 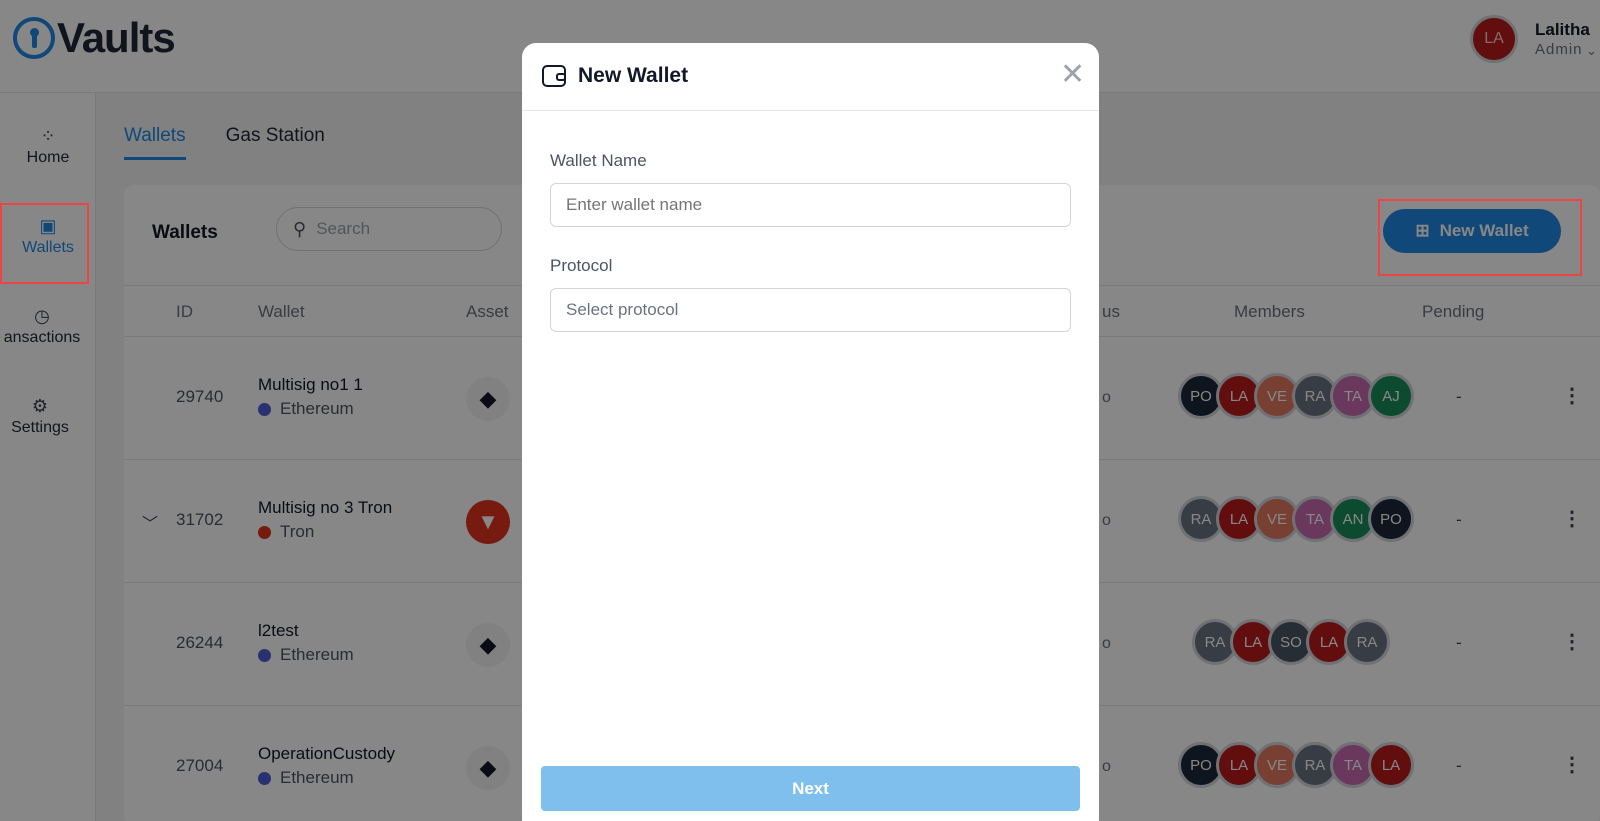 I want to click on wallet-icon, so click(x=554, y=76).